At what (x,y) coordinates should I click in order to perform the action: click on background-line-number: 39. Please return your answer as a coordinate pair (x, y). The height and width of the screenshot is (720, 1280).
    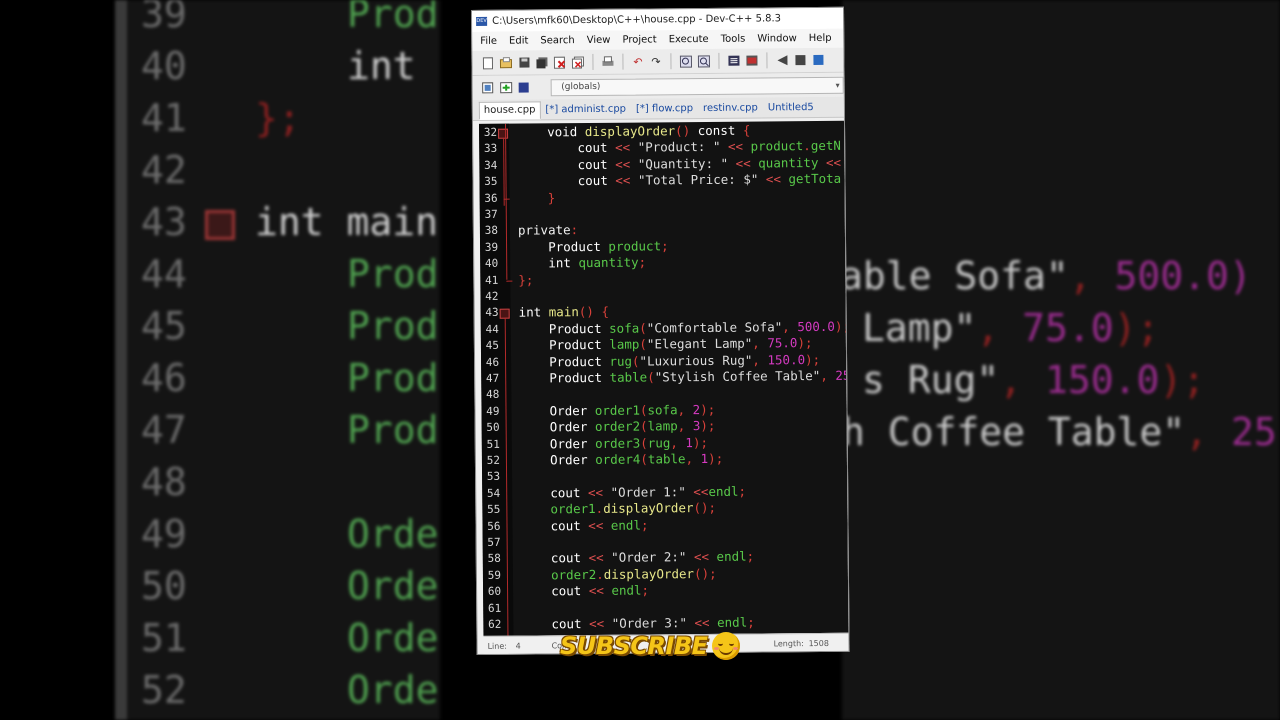
    Looking at the image, I should click on (164, 18).